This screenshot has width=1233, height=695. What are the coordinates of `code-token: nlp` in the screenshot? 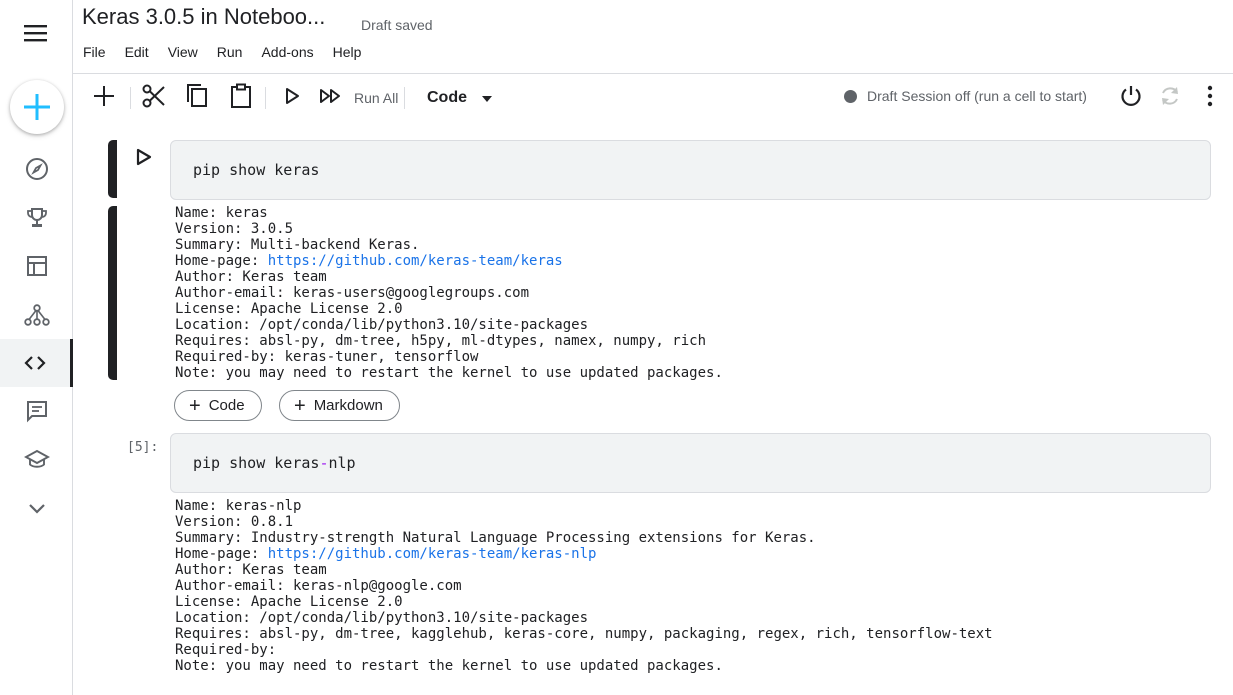 It's located at (342, 463).